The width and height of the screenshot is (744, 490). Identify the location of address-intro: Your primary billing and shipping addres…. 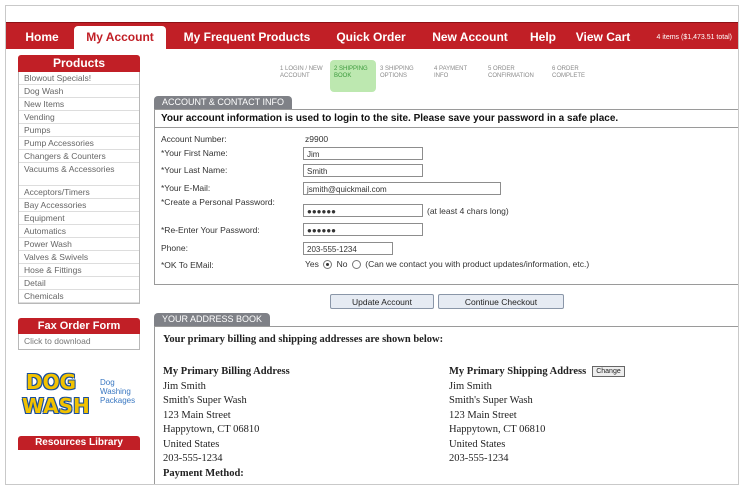
(303, 339).